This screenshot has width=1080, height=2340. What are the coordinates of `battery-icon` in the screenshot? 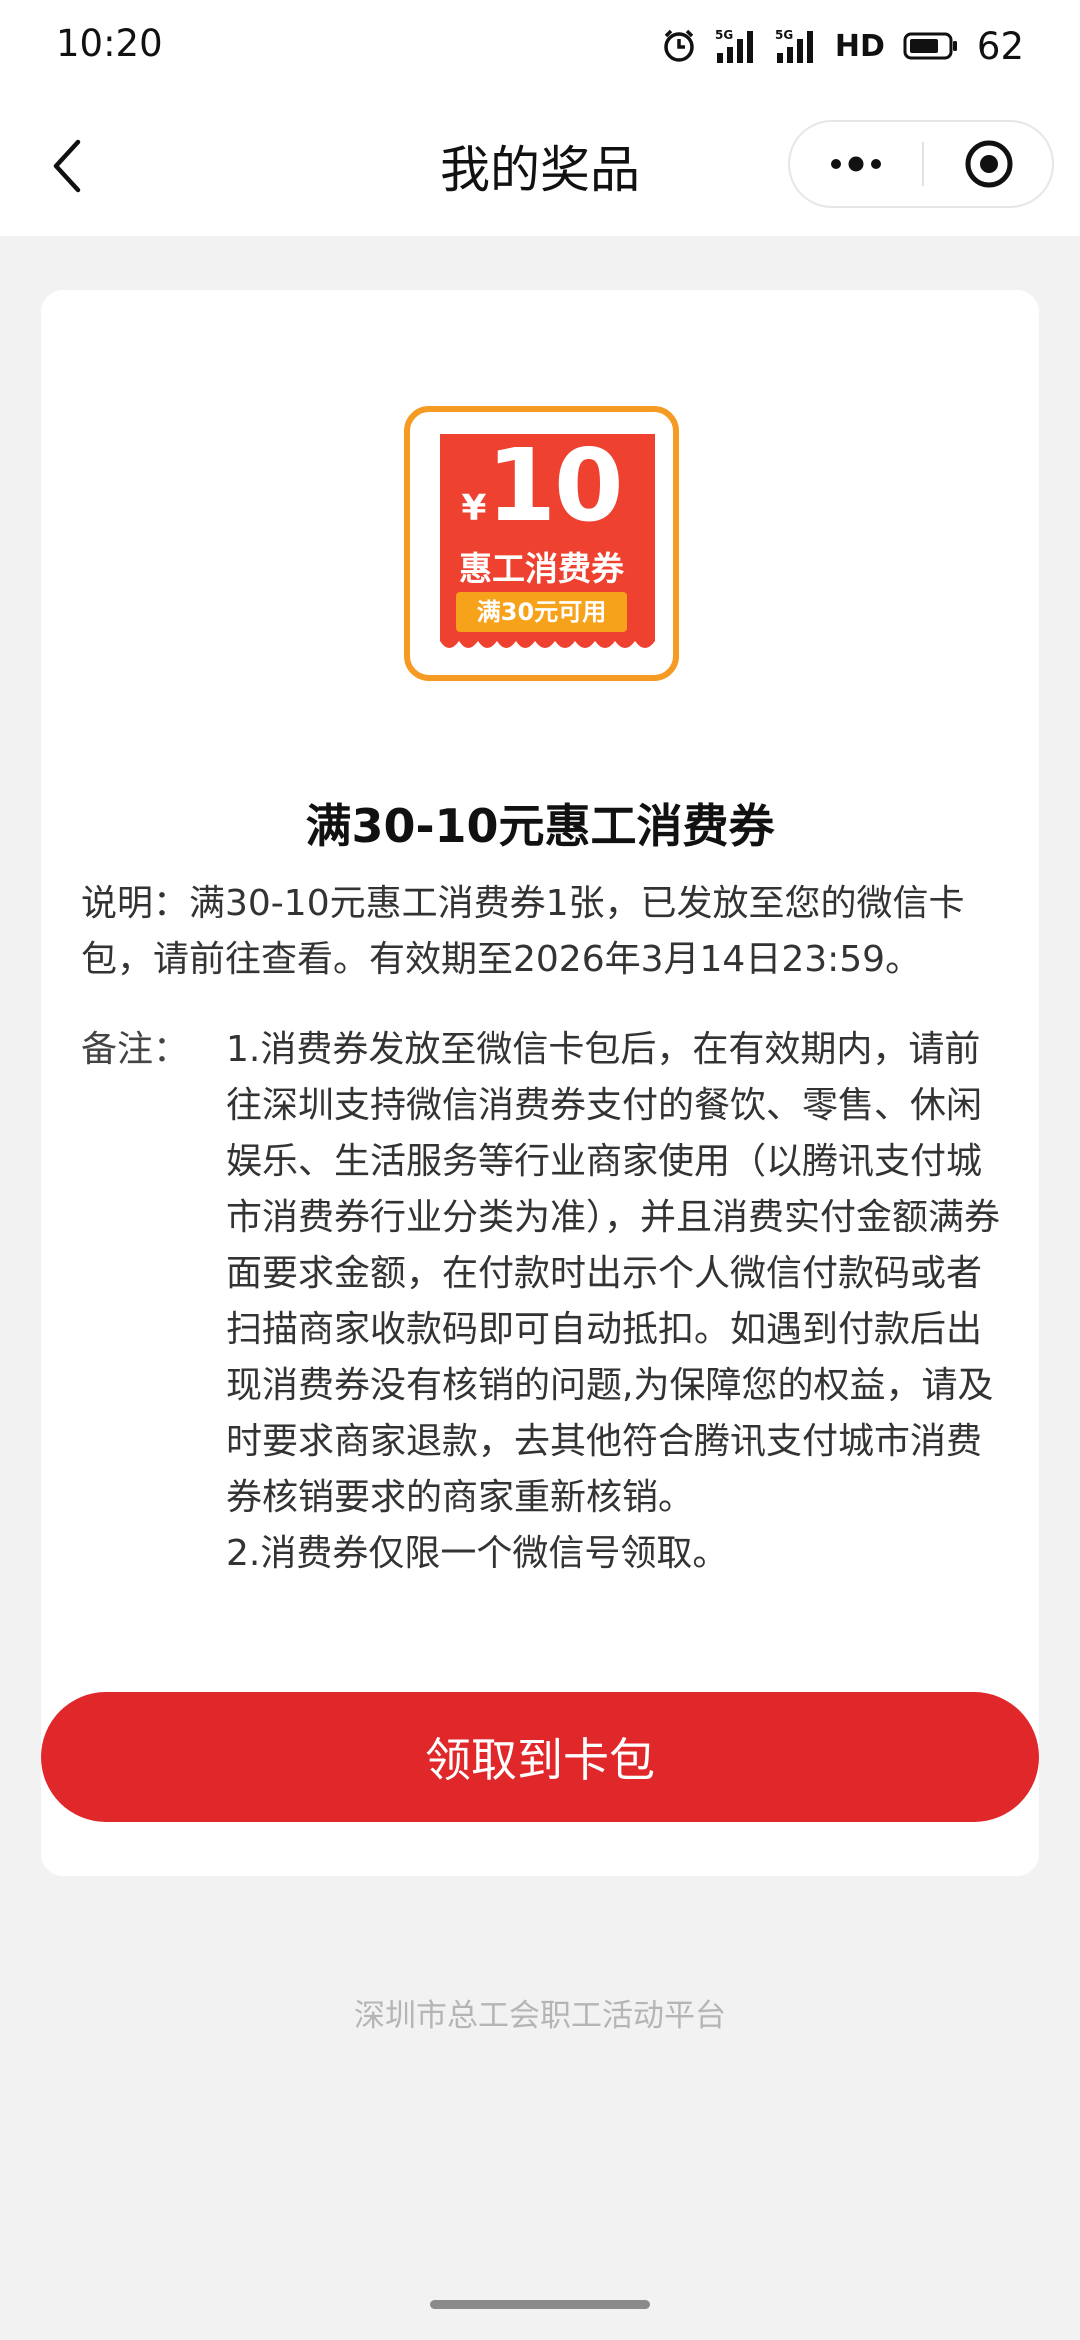 It's located at (931, 46).